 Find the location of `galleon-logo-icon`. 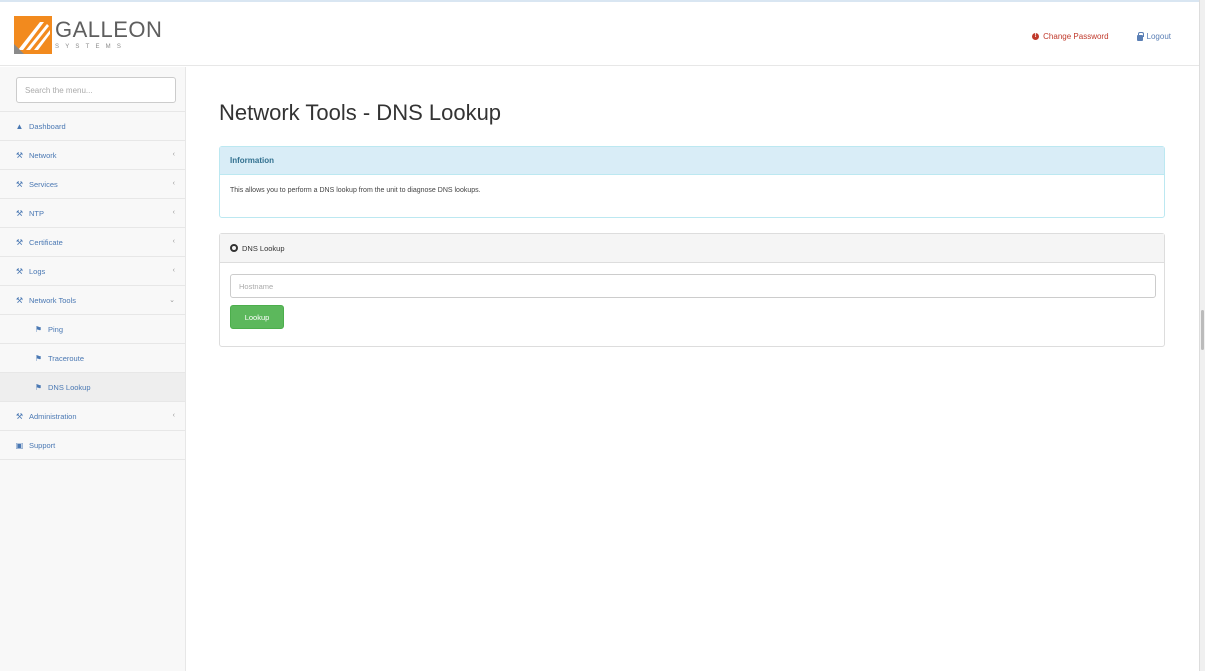

galleon-logo-icon is located at coordinates (33, 35).